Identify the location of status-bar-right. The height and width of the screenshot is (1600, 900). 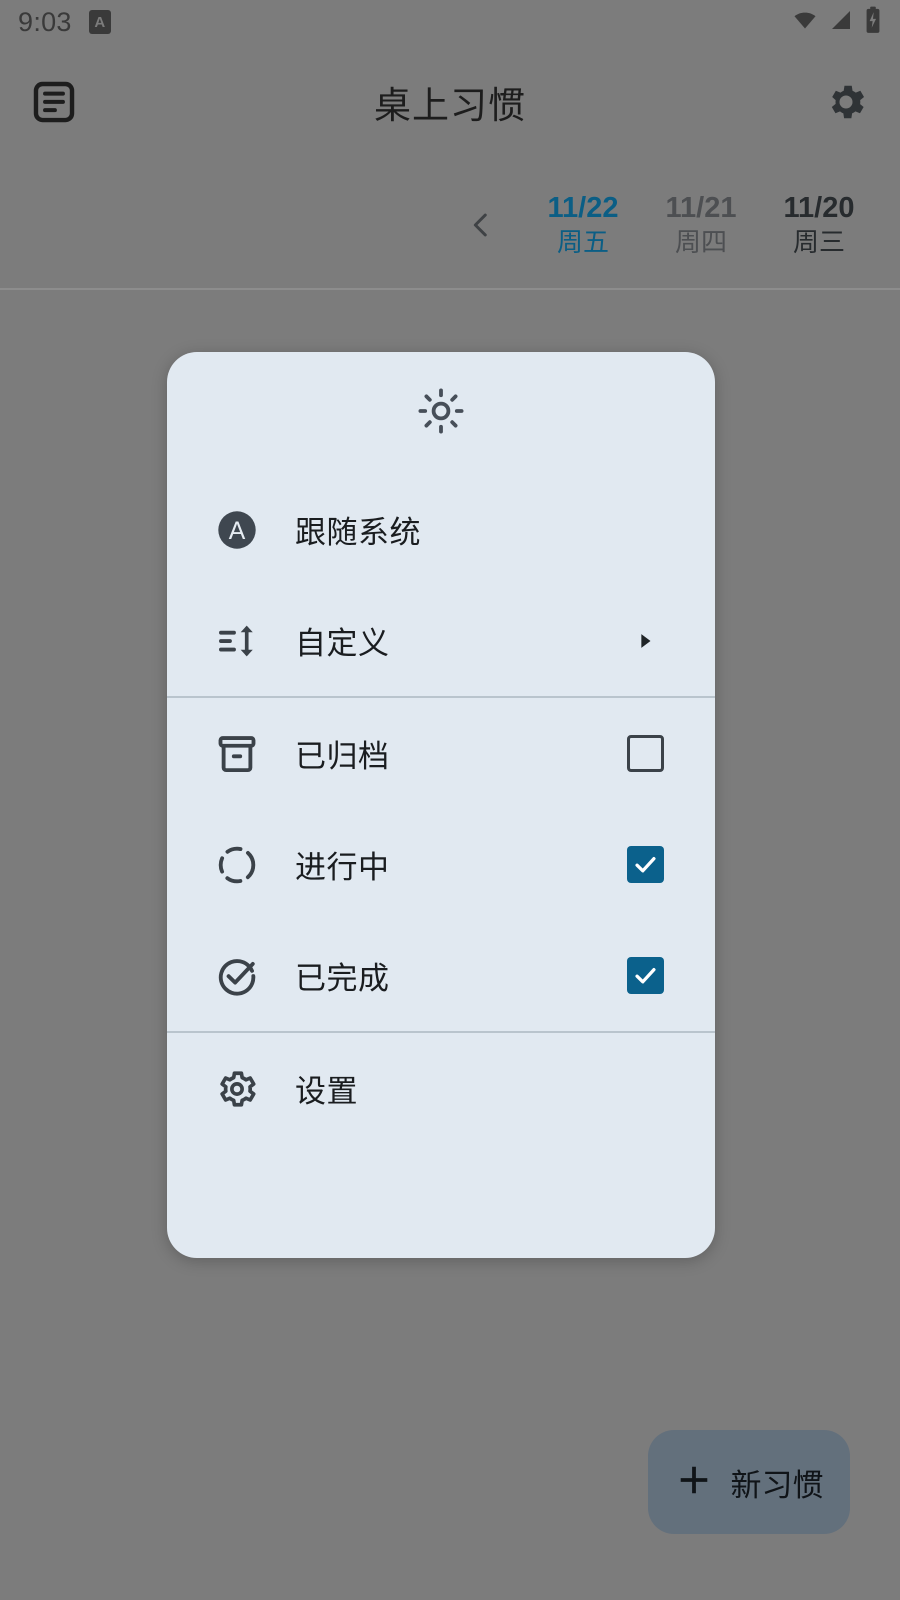
(836, 22).